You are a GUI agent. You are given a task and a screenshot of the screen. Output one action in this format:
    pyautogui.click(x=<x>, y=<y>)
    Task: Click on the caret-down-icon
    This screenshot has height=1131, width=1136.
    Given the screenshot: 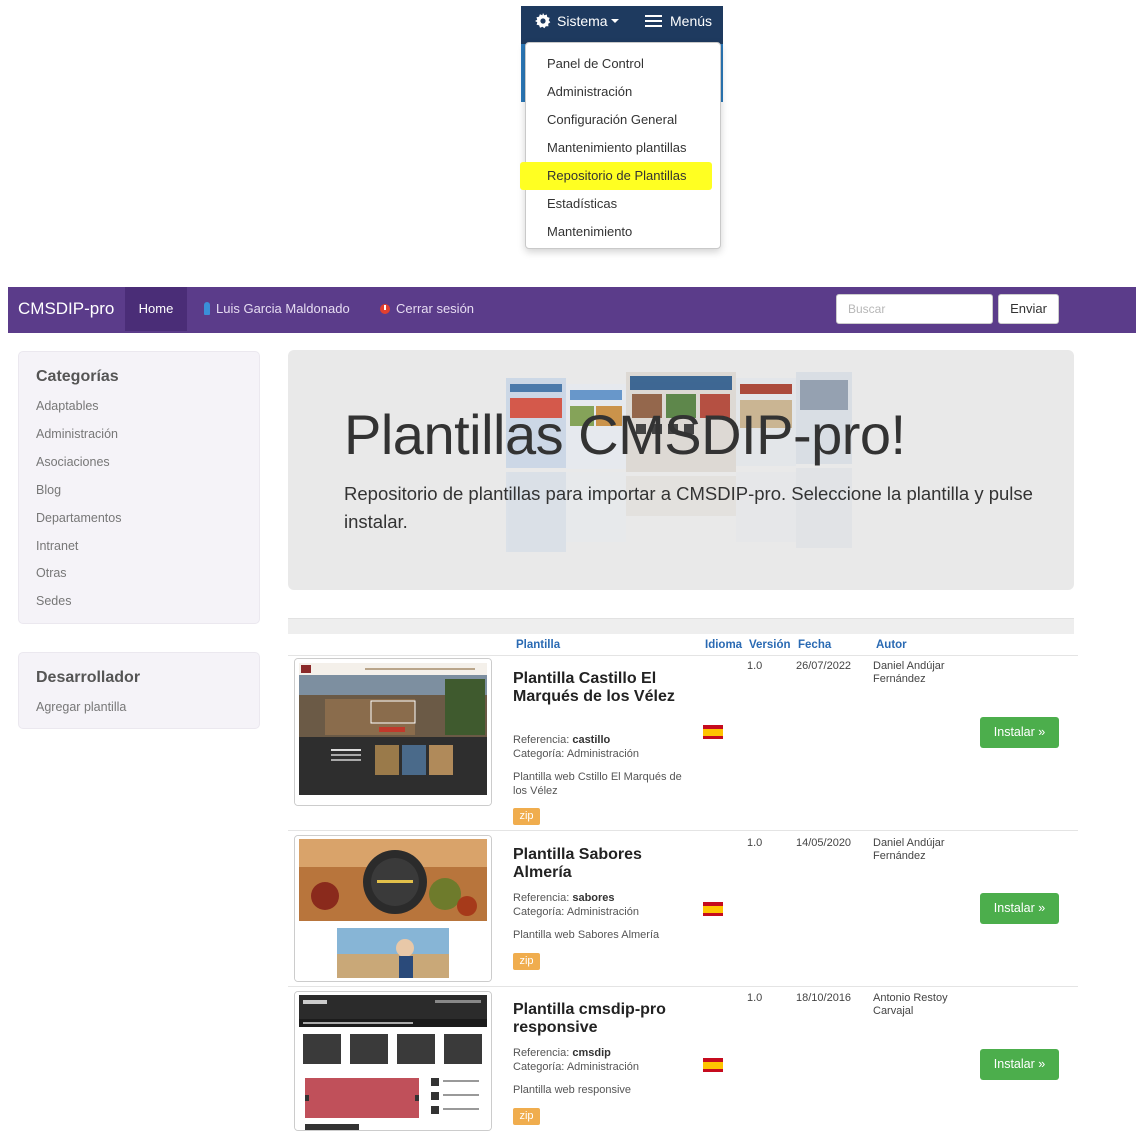 What is the action you would take?
    pyautogui.click(x=614, y=21)
    